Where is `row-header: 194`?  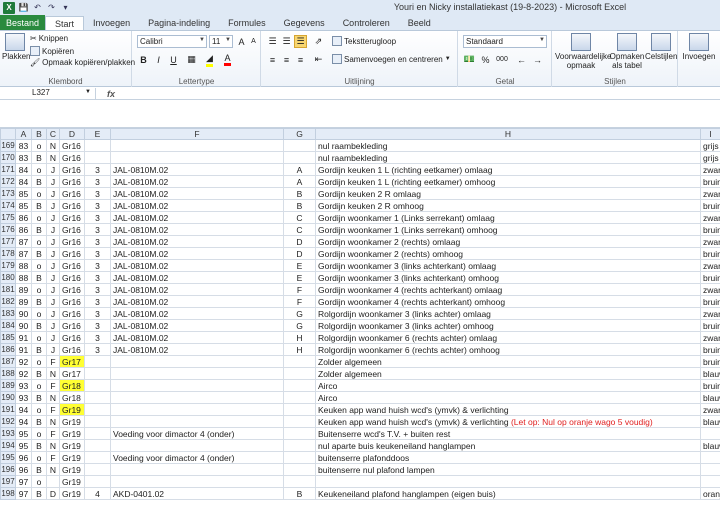
row-header: 194 is located at coordinates (8, 445).